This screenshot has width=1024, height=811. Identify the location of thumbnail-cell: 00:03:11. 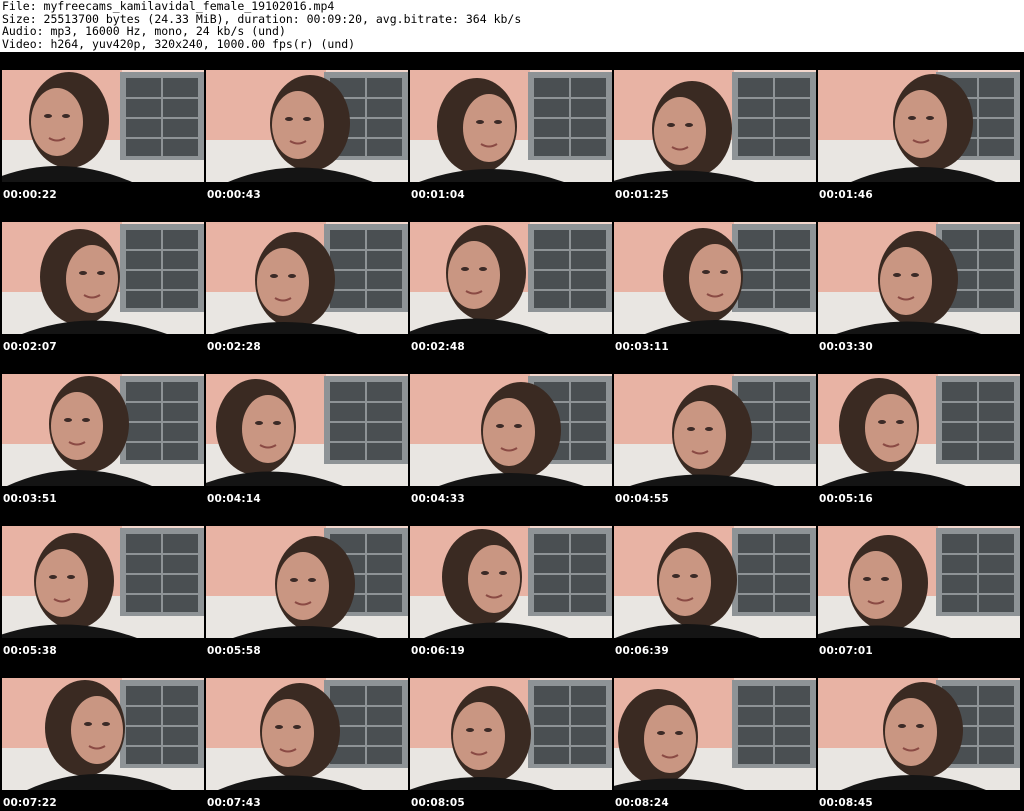
(714, 279).